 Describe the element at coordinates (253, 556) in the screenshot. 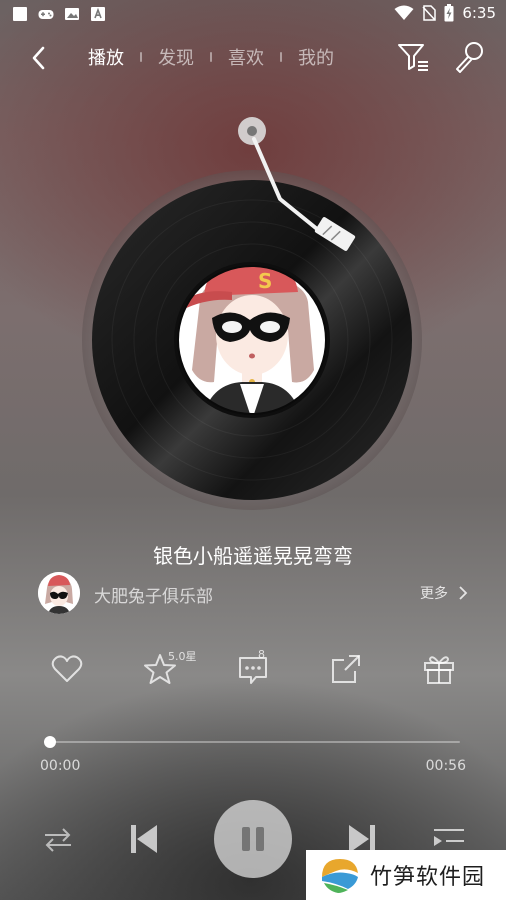

I see `song-title: 银色小船遥遥晃晃弯弯` at that location.